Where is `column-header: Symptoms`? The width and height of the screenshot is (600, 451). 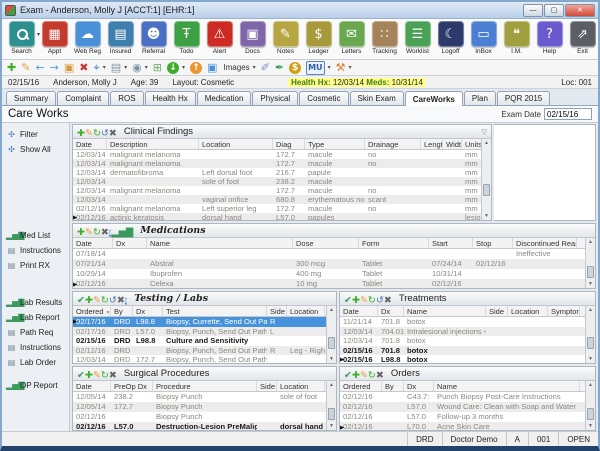
column-header: Symptoms is located at coordinates (564, 311).